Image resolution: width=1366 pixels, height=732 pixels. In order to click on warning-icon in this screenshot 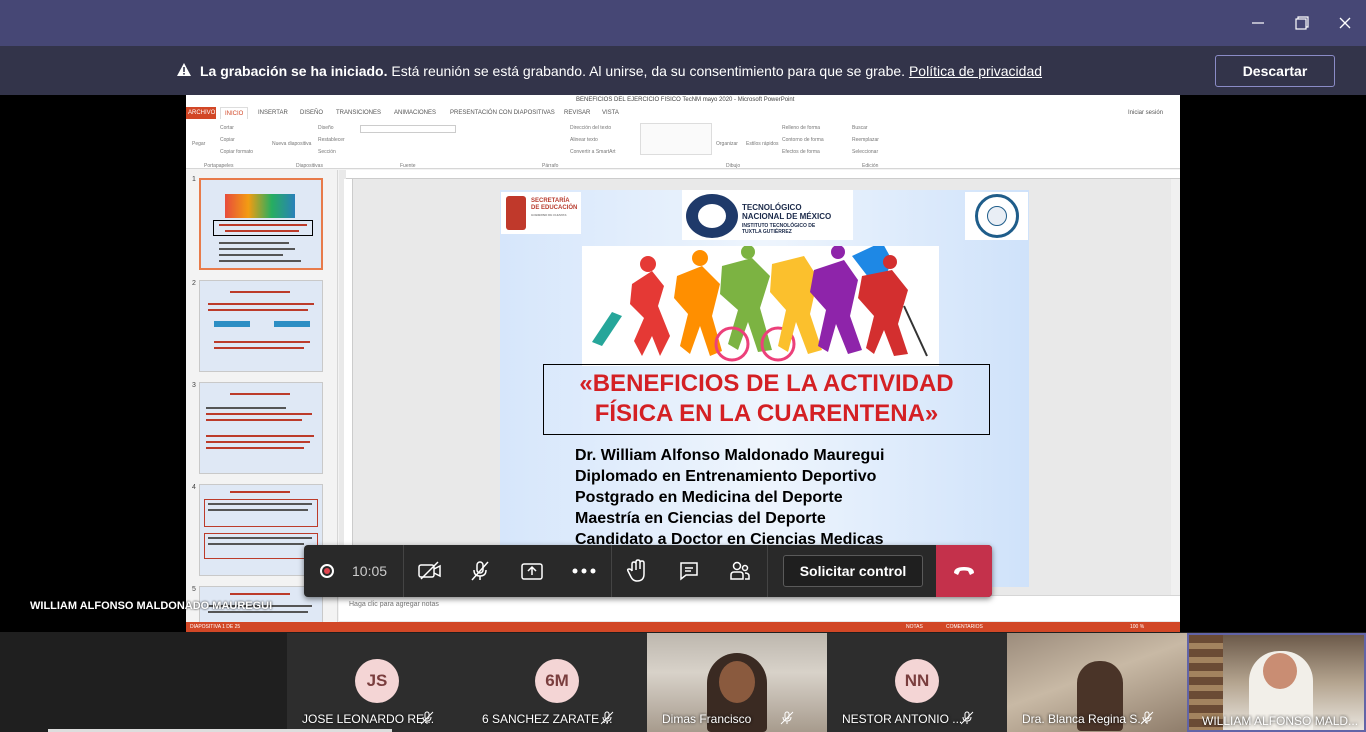, I will do `click(184, 69)`.